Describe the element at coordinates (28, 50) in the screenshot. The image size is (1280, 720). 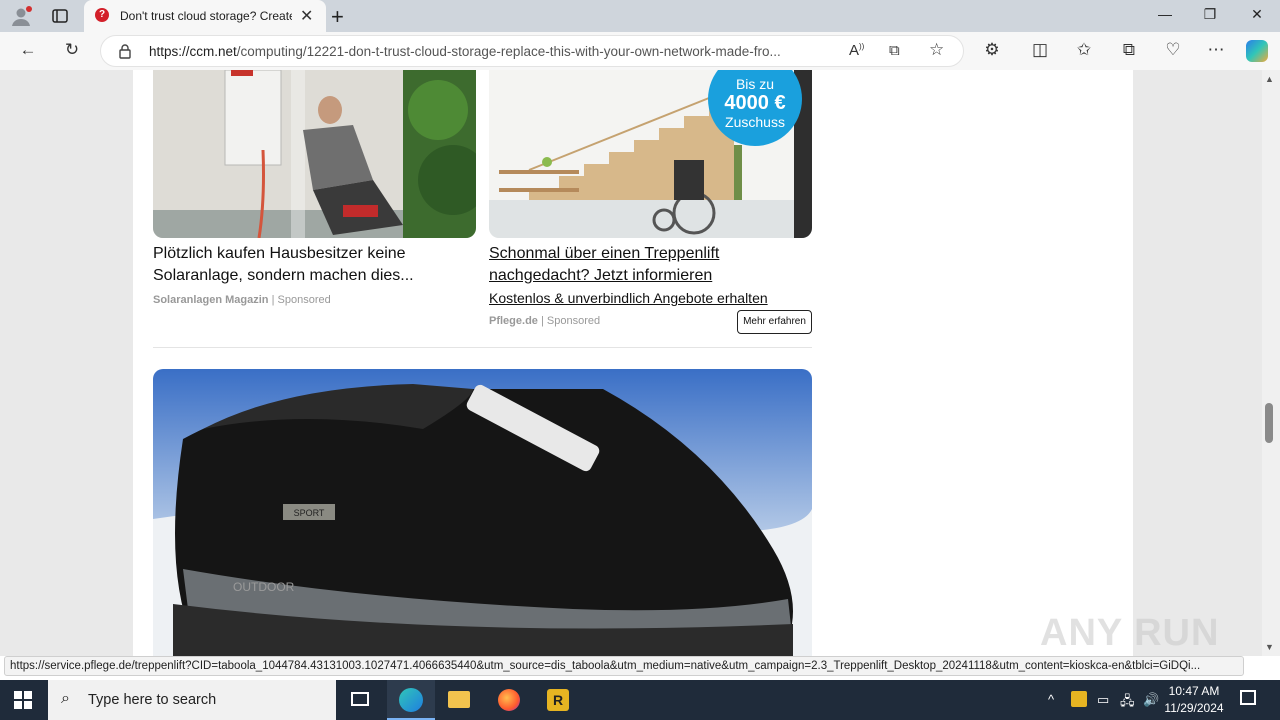
I see `back-icon: ←` at that location.